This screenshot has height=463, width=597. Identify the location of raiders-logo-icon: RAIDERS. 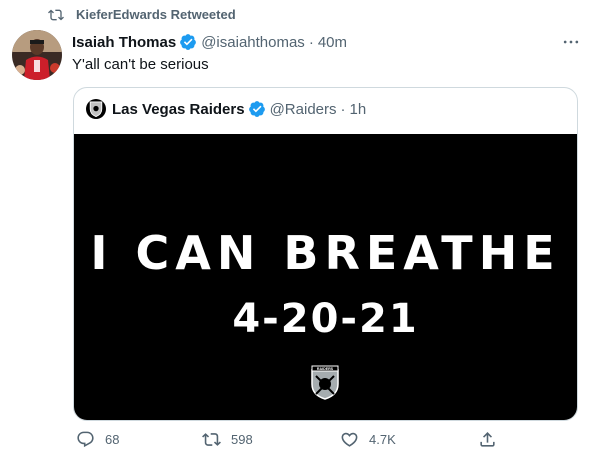
(325, 382).